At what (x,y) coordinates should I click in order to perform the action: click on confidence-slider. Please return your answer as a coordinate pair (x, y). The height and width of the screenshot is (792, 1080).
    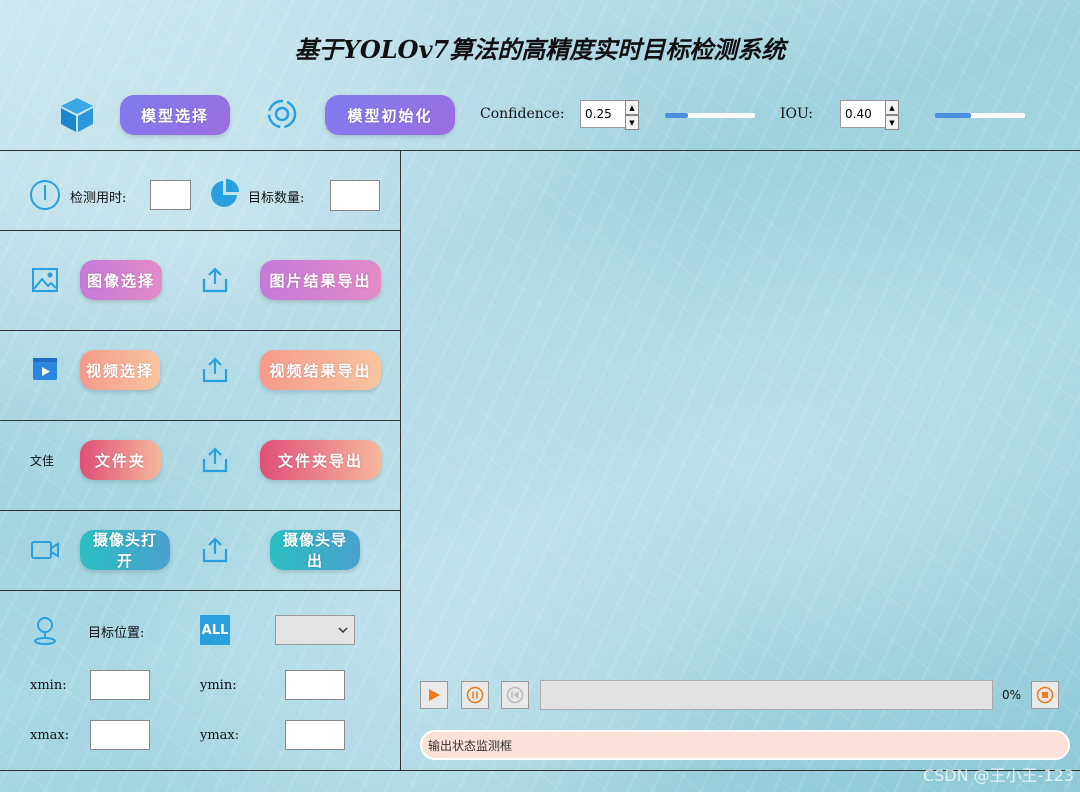
    Looking at the image, I should click on (710, 115).